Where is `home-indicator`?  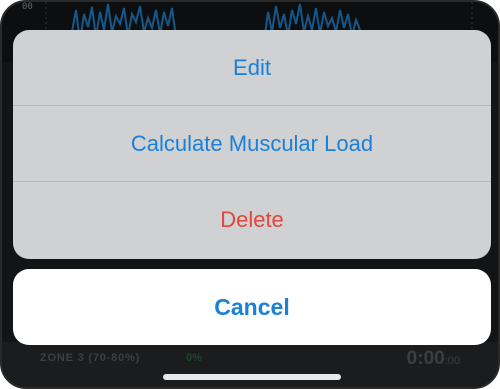 home-indicator is located at coordinates (252, 377).